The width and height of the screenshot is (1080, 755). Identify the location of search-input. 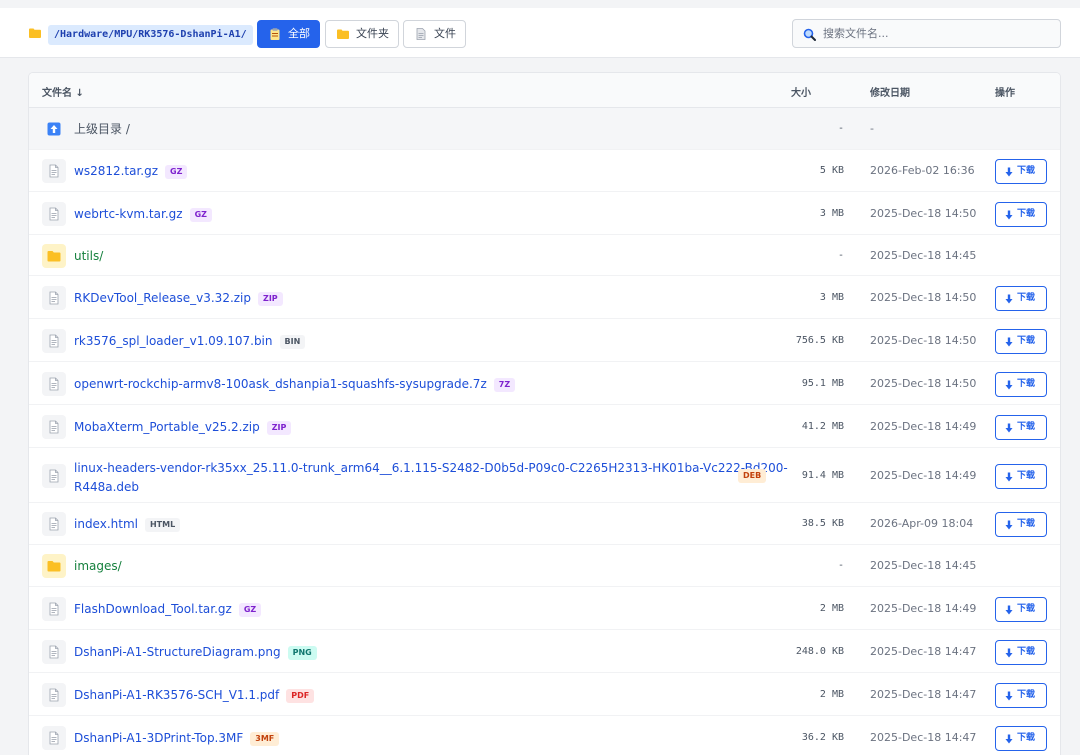
(938, 33).